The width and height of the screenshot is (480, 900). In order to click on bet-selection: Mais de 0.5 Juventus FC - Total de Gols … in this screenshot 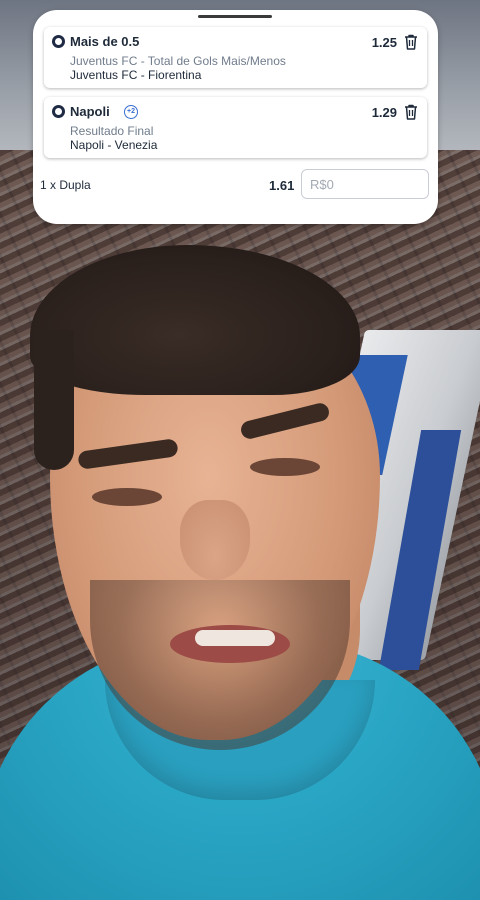, I will do `click(235, 57)`.